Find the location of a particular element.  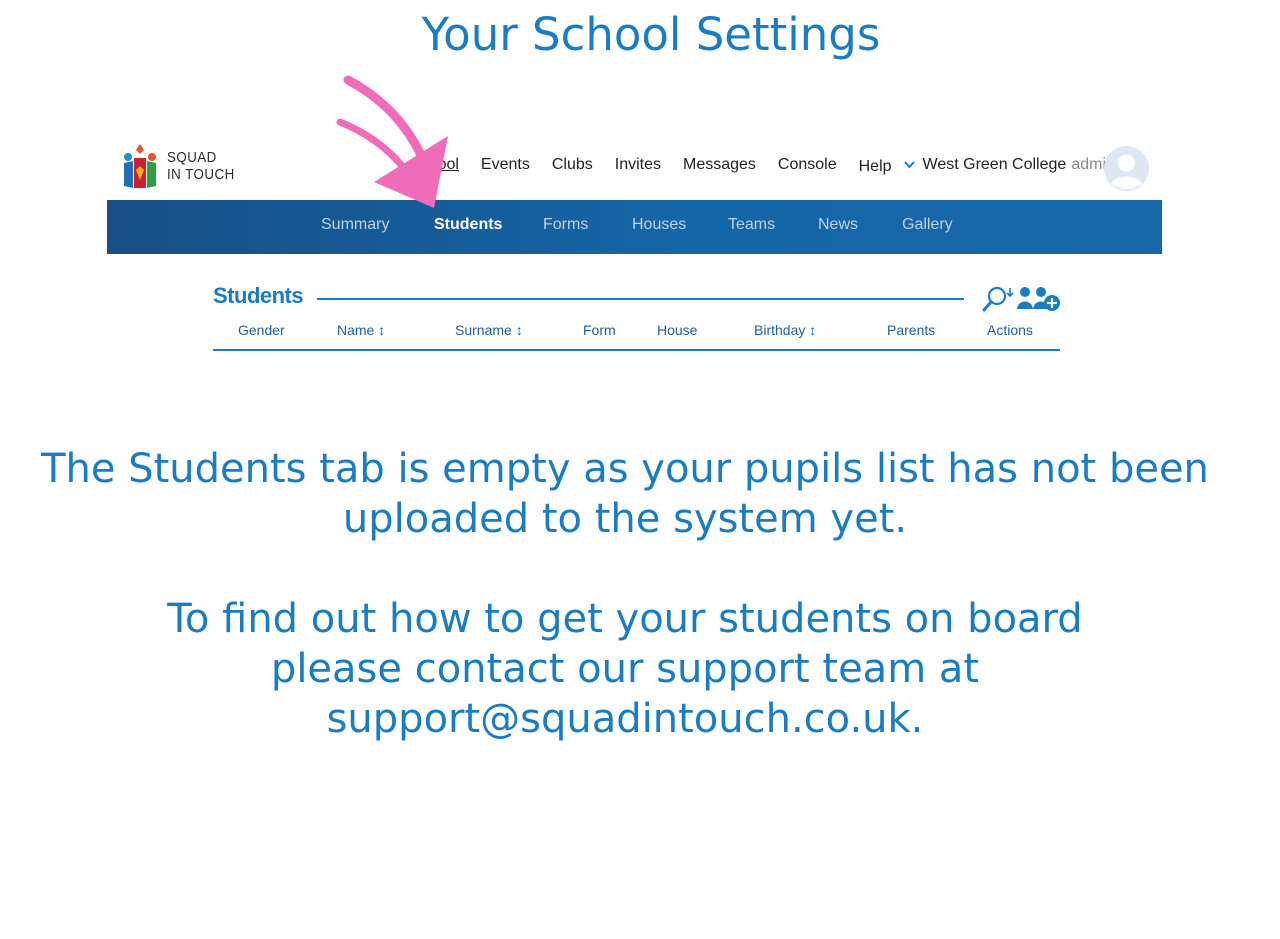

page-title: Your School Settings is located at coordinates (651, 34).